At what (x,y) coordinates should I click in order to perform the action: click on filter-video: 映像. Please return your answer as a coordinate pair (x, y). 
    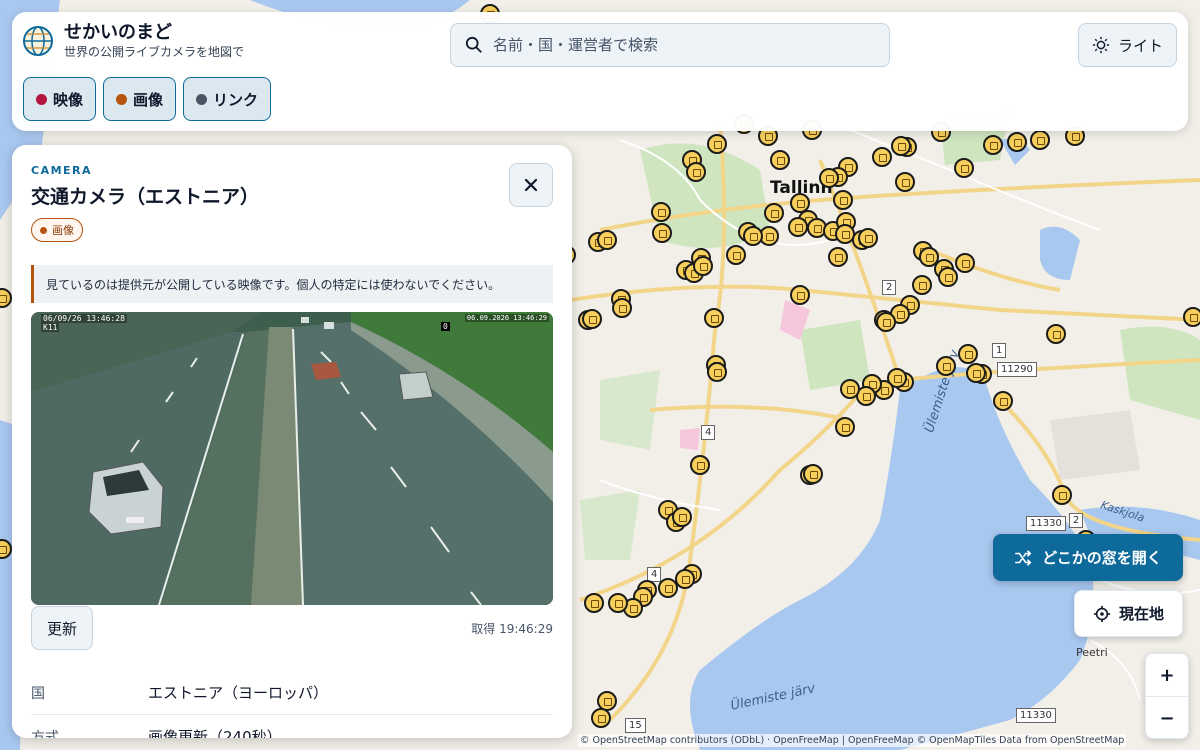
    Looking at the image, I should click on (60, 99).